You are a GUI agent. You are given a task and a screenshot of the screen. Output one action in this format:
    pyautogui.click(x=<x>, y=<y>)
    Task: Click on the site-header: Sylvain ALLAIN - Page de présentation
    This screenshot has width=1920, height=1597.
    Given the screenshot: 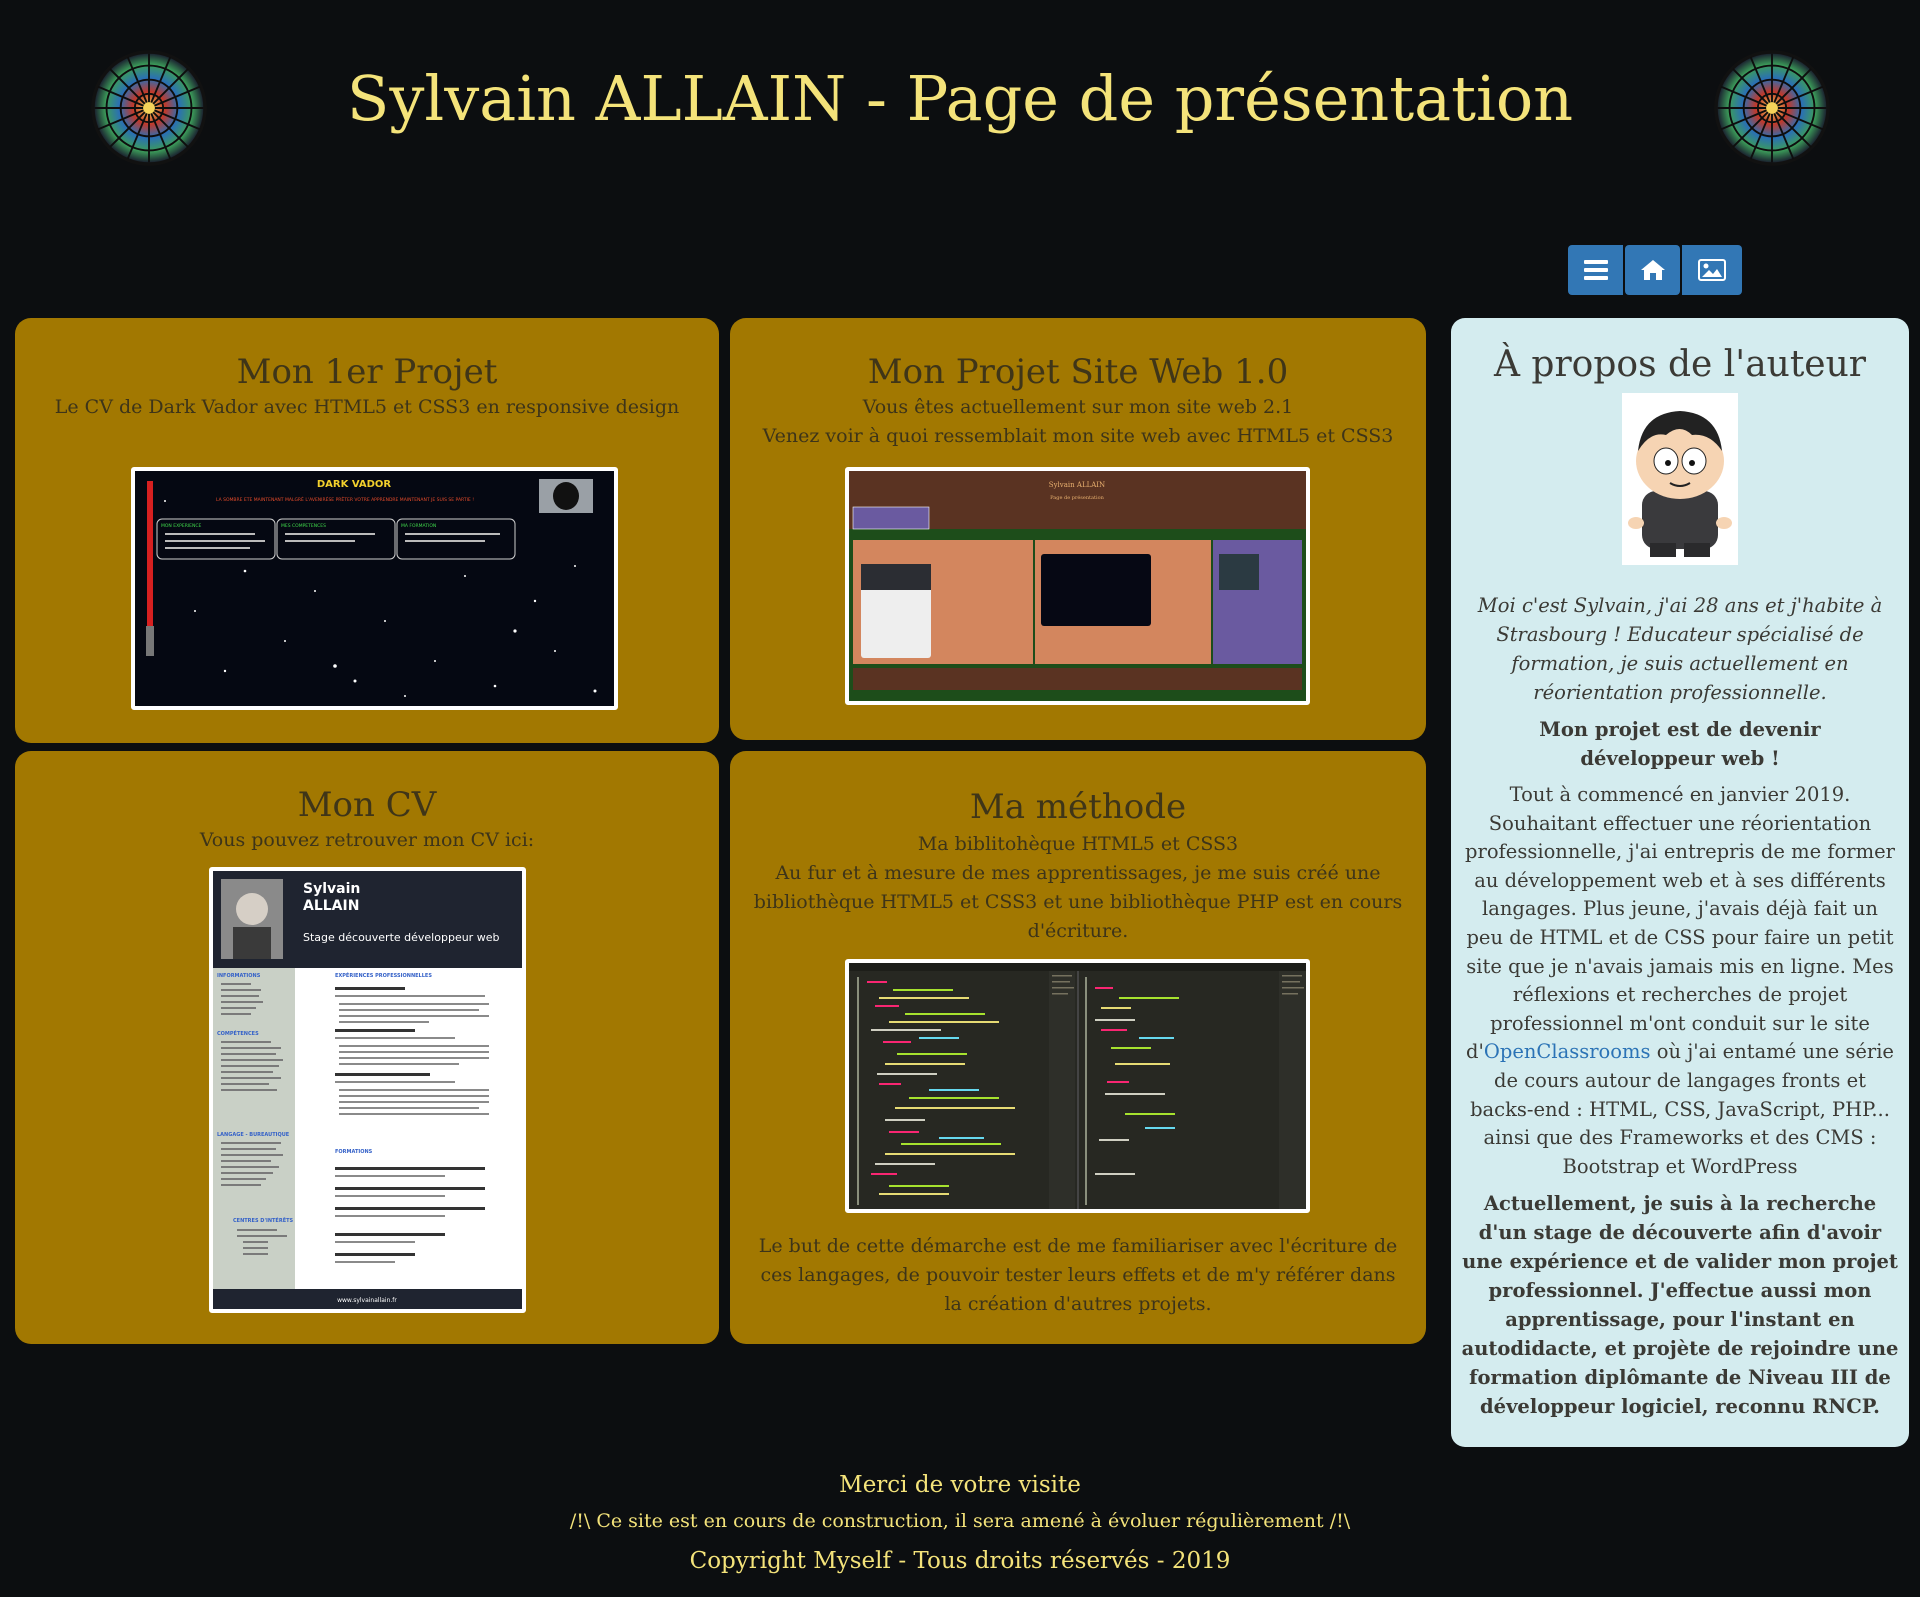 What is the action you would take?
    pyautogui.click(x=960, y=105)
    